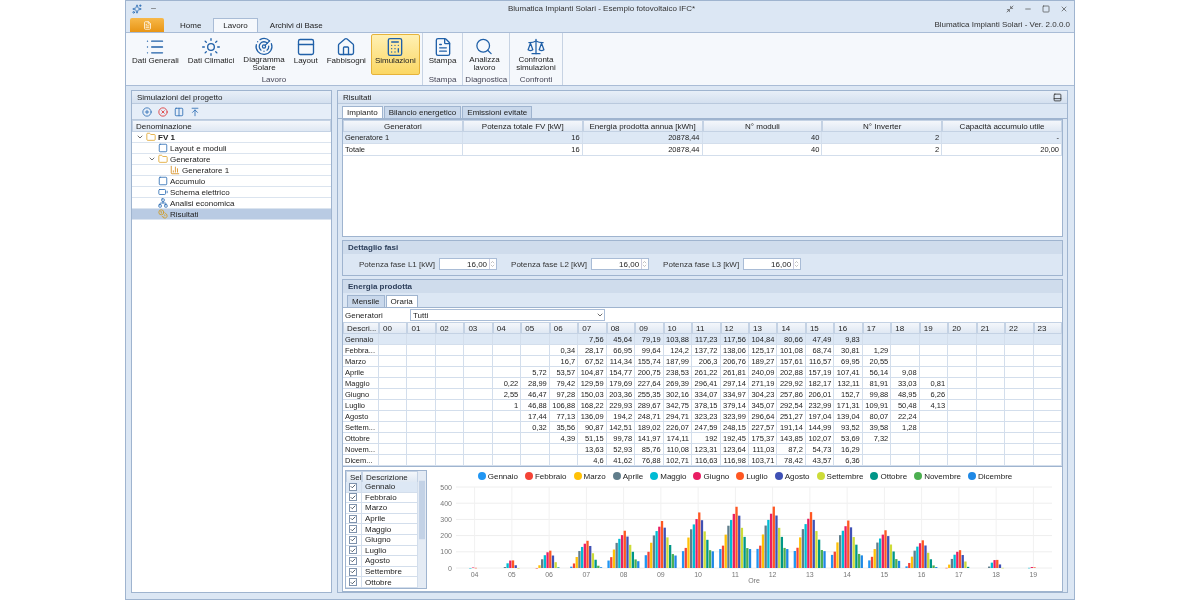 This screenshot has height=600, width=1200. I want to click on tree-item: Accumulo, so click(231, 181).